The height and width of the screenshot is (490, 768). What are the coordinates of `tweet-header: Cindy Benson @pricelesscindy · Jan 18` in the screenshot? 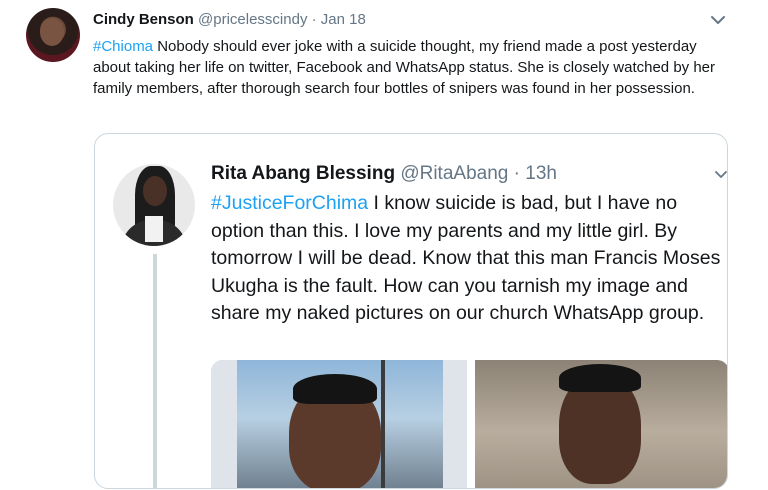 It's located at (229, 20).